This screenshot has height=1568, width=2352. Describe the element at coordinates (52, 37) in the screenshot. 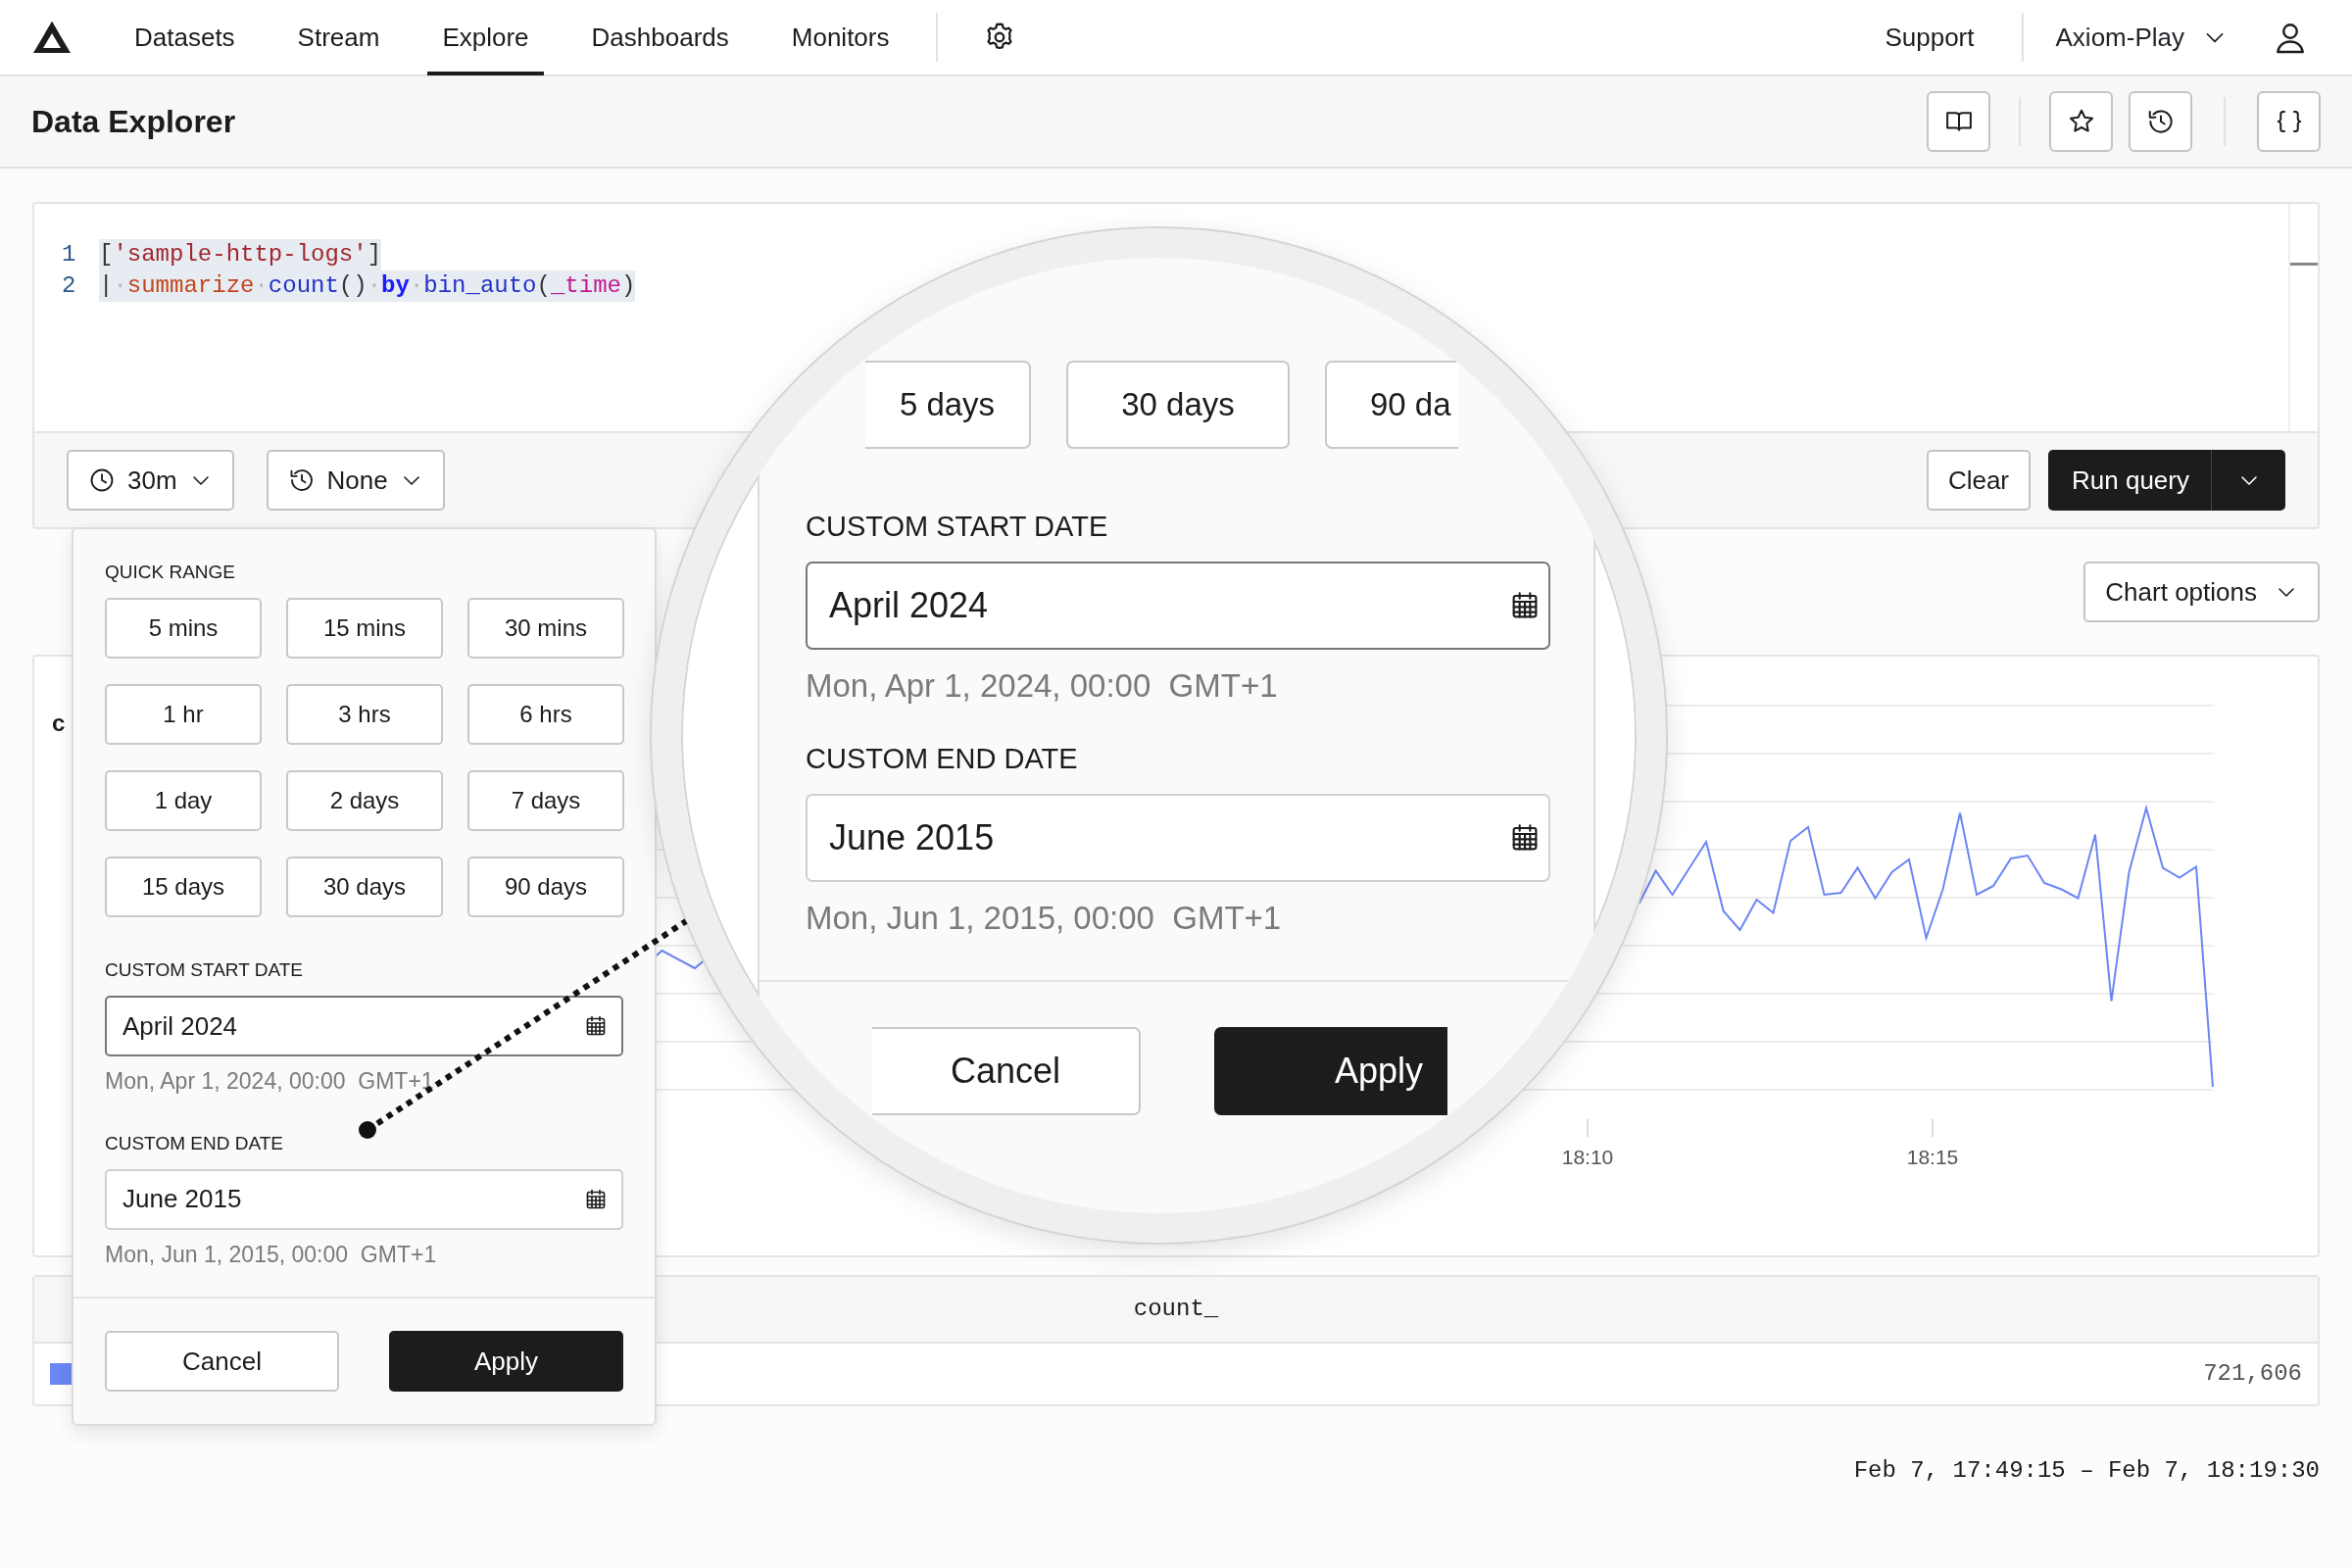

I see `logo-icon` at that location.